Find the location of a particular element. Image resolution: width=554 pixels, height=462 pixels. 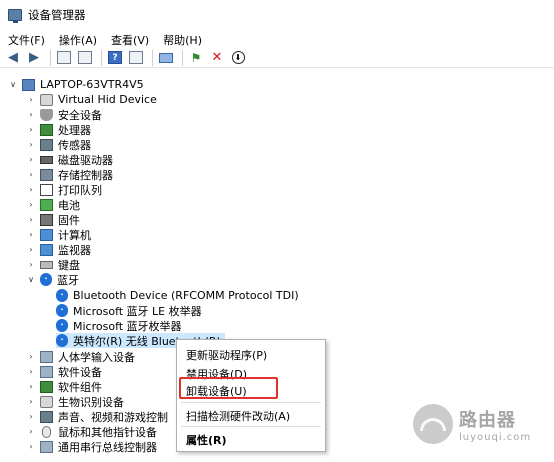

tree-root: ∨ LAPTOP-63VTR4V5 is located at coordinates (76, 84).